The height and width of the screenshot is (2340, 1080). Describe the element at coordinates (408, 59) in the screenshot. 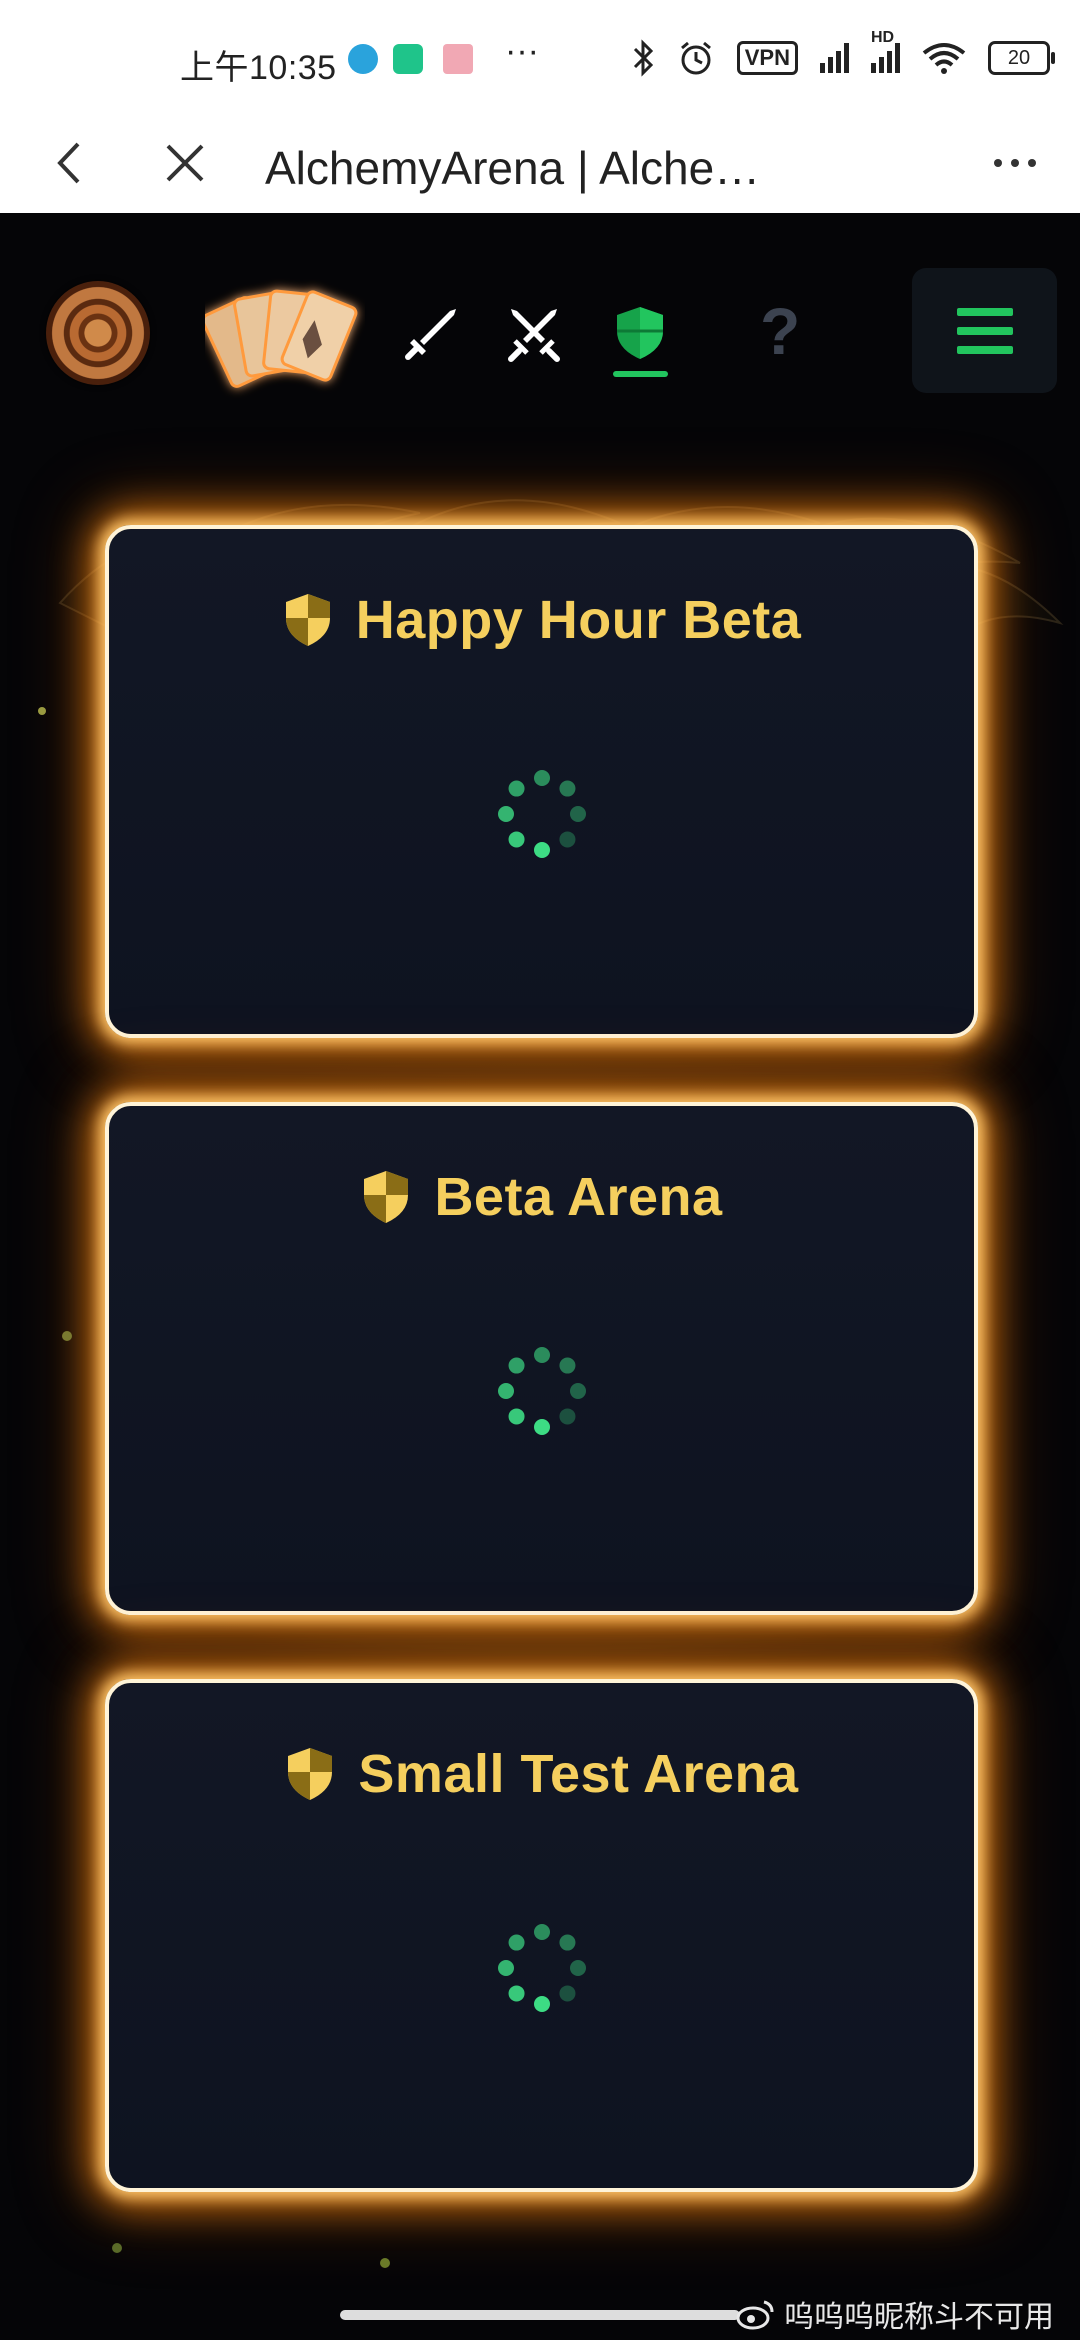

I see `shield-app-icon` at that location.